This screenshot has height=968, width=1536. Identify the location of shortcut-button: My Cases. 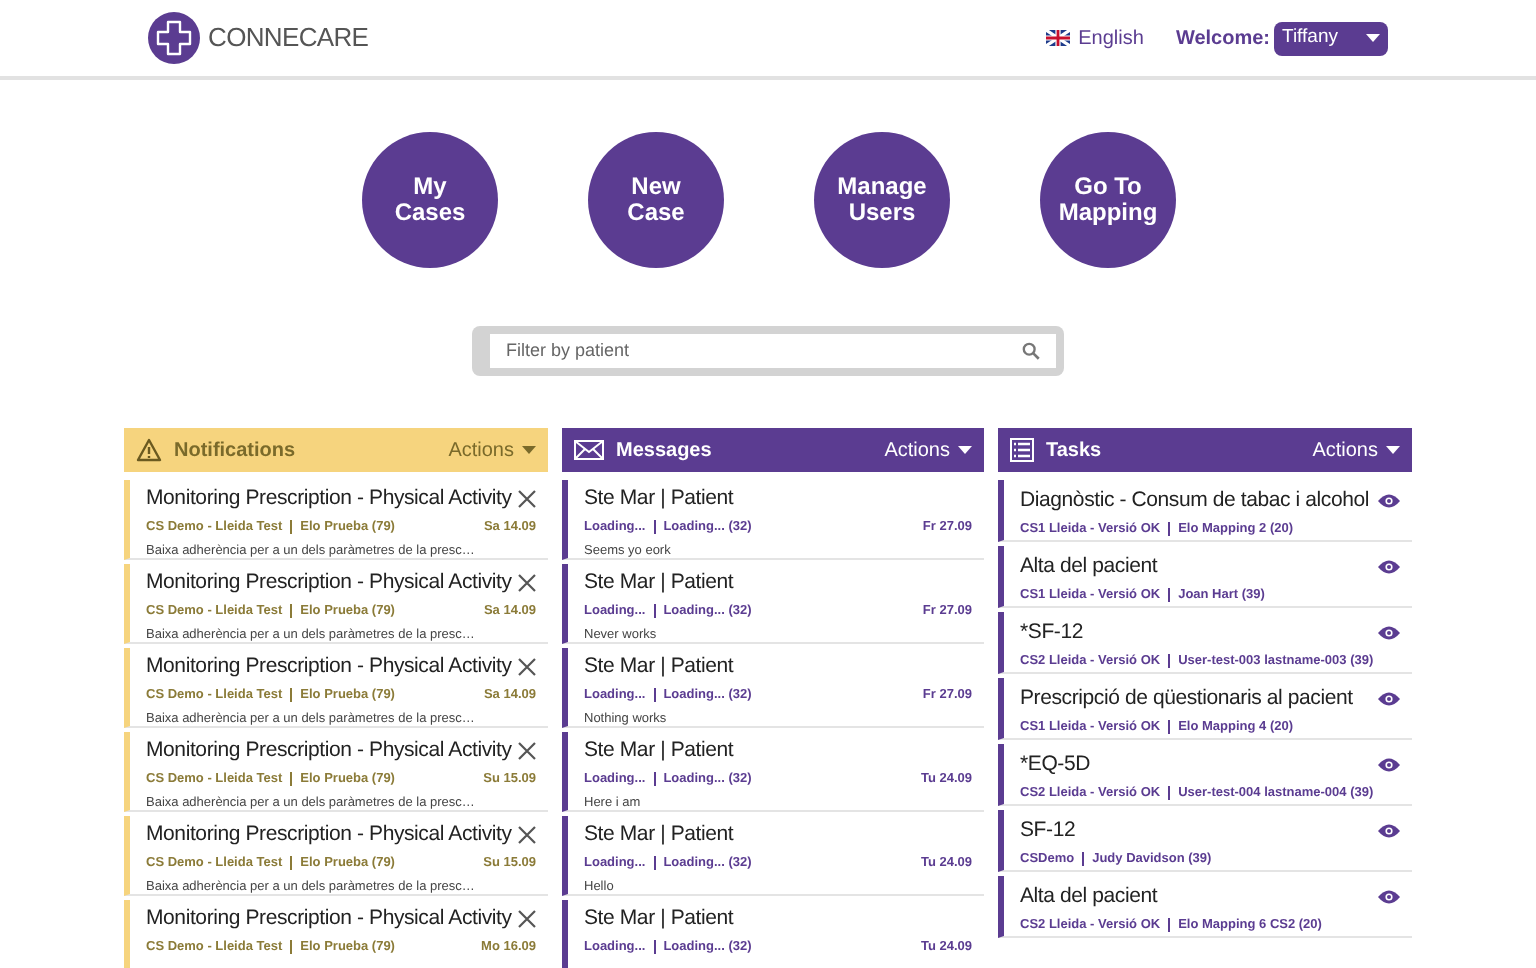
(430, 200).